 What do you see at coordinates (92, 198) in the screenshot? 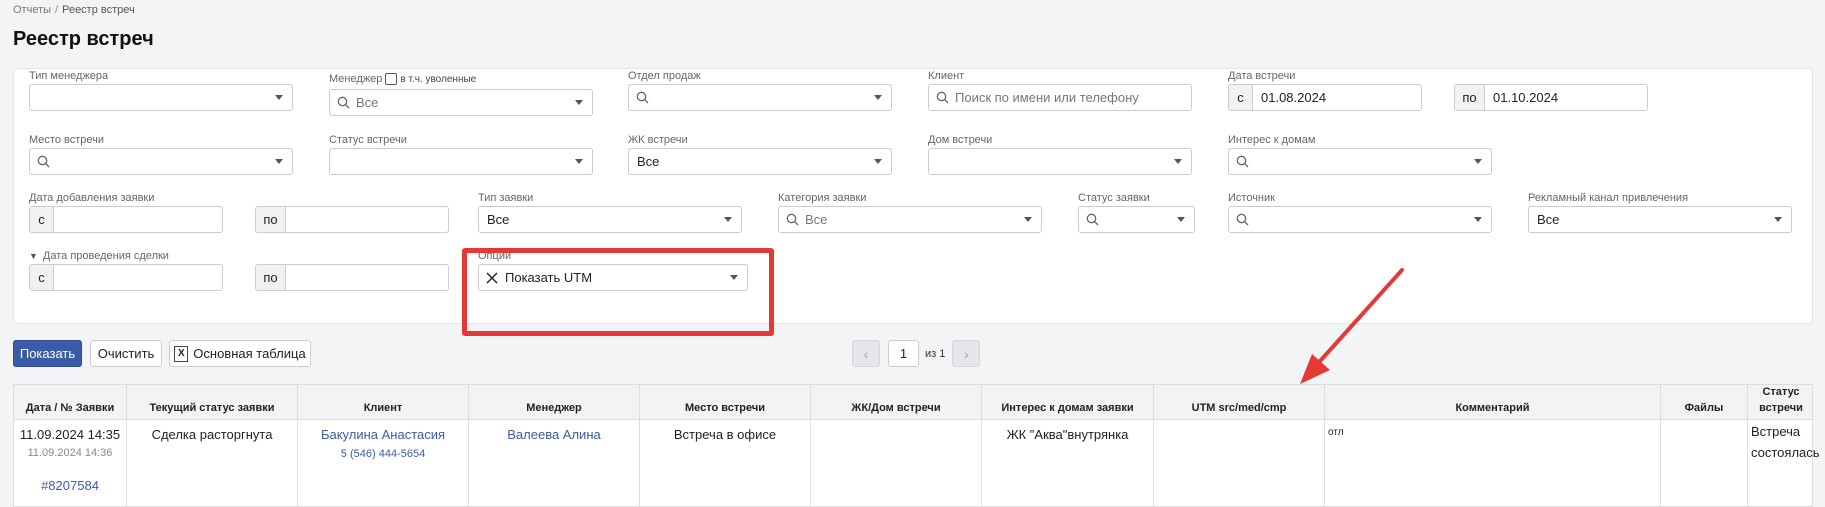
I see `filter-label: Дата добавления заявки` at bounding box center [92, 198].